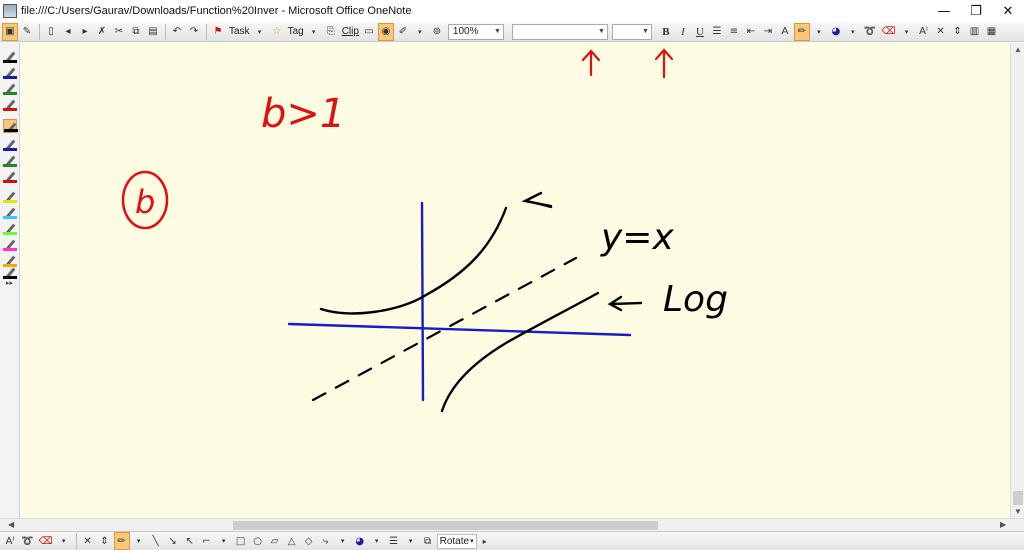  I want to click on drawbar-options-icon: ▸, so click(485, 541).